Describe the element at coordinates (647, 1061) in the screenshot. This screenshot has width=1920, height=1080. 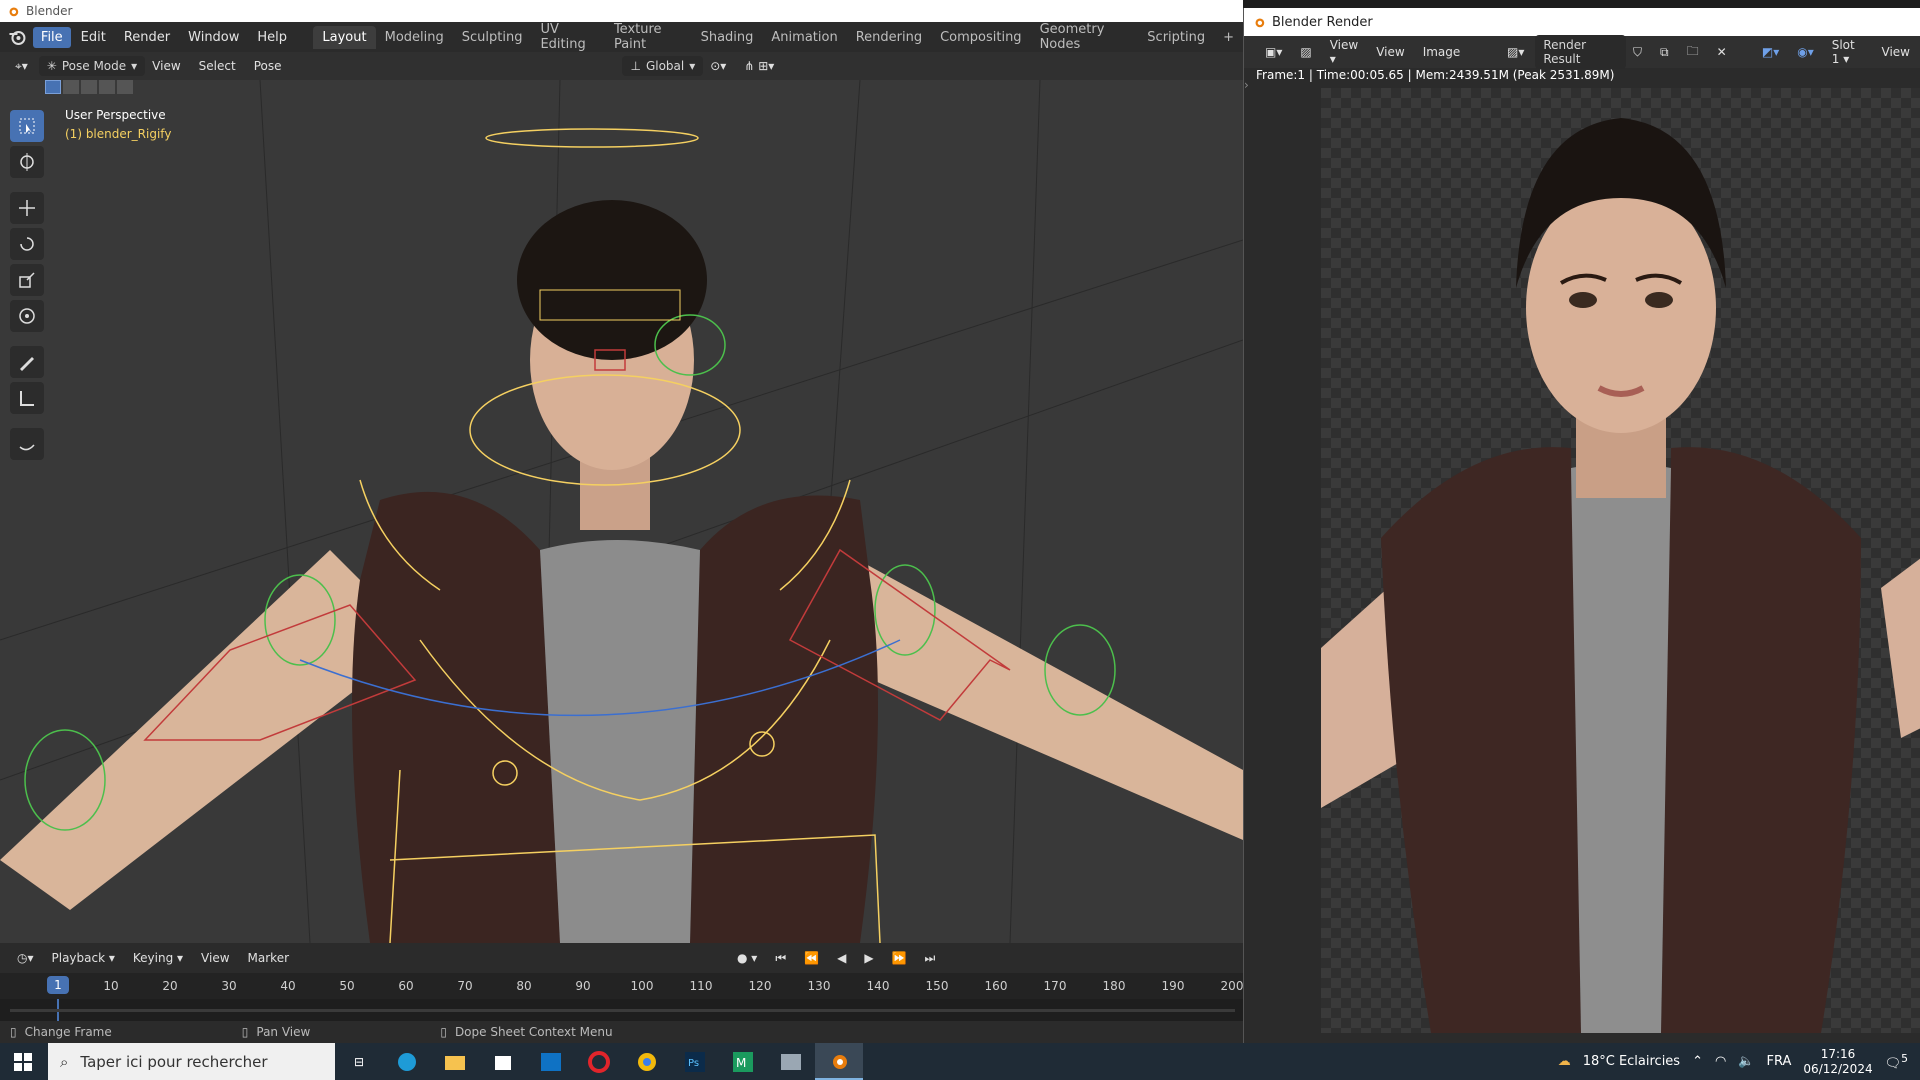
I see `chrome-icon` at that location.